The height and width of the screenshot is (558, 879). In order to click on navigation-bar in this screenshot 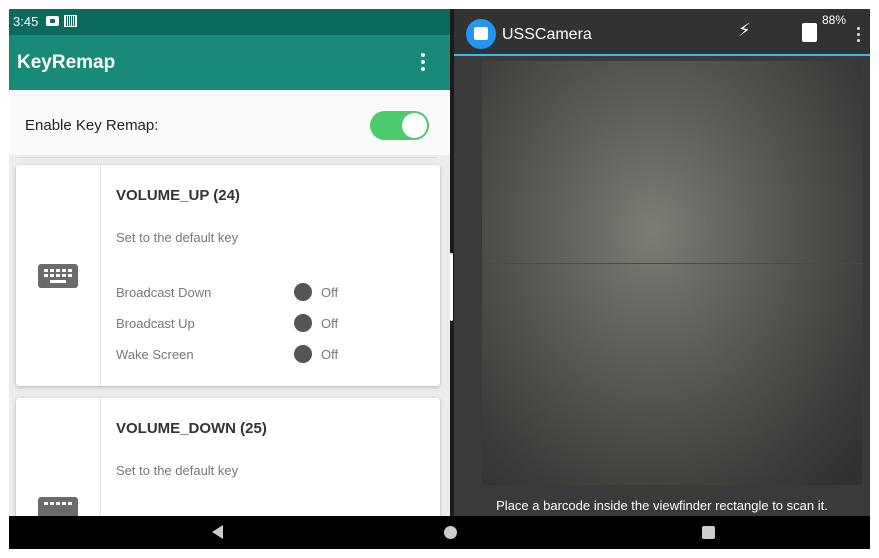, I will do `click(439, 532)`.